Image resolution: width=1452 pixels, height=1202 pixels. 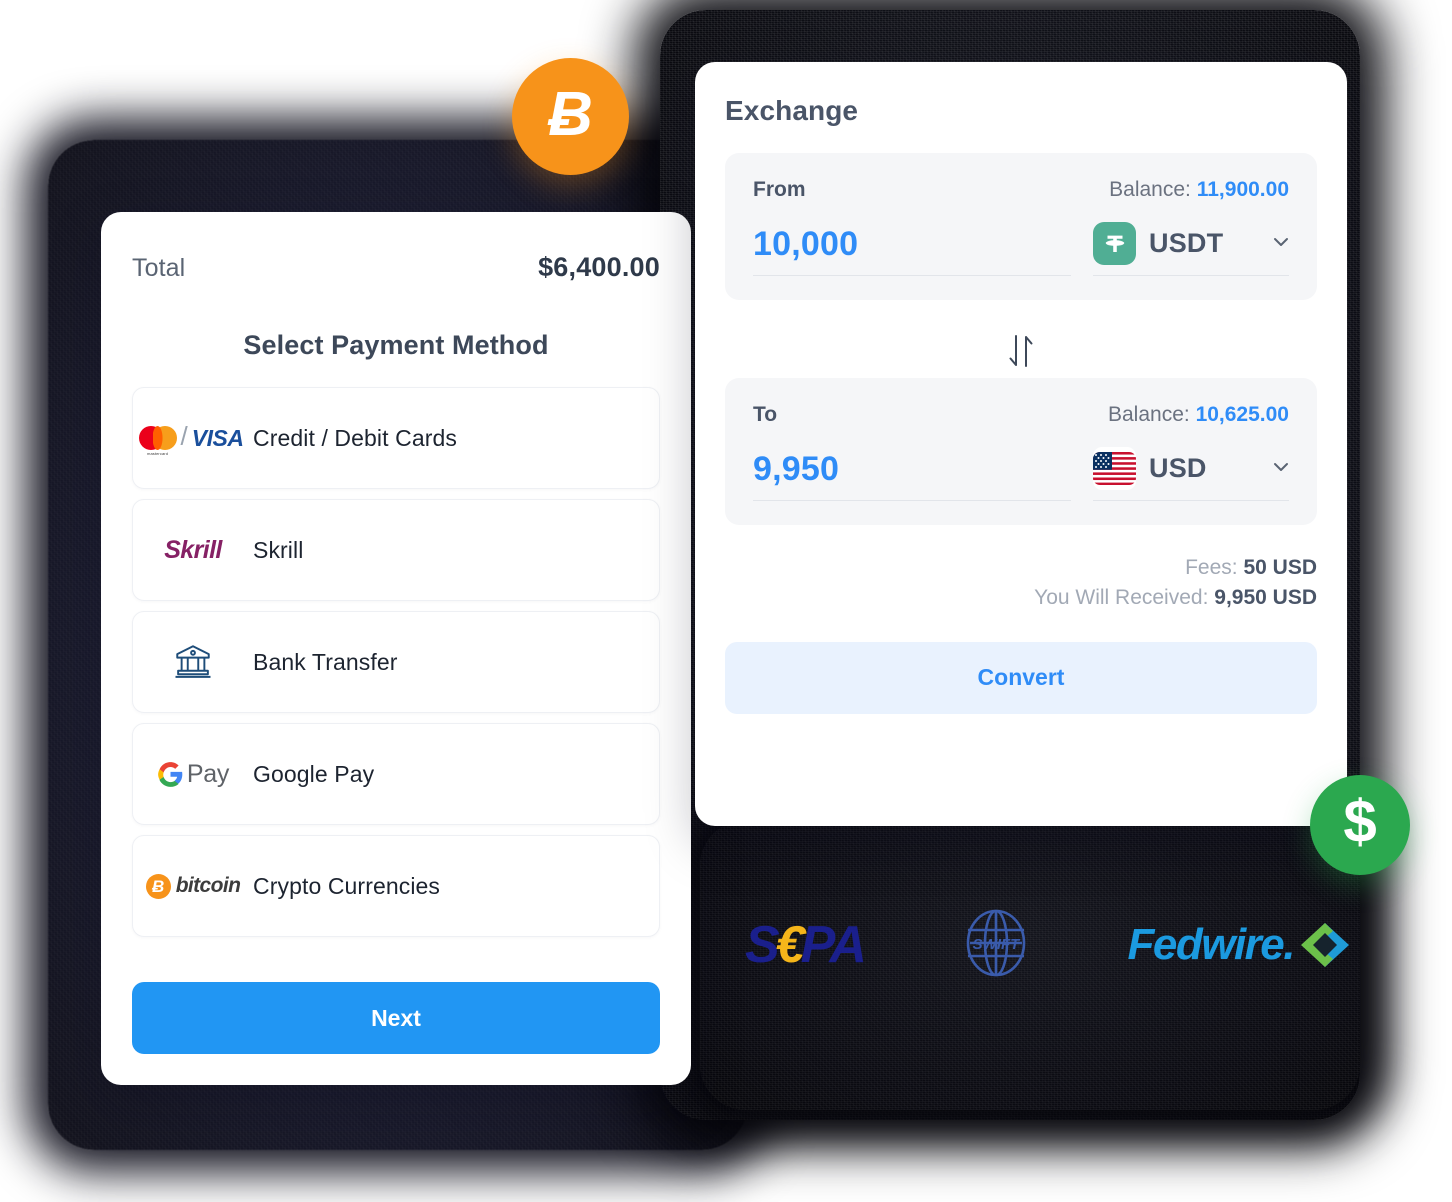 What do you see at coordinates (158, 886) in the screenshot?
I see `bitcoin-icon: Ƀ` at bounding box center [158, 886].